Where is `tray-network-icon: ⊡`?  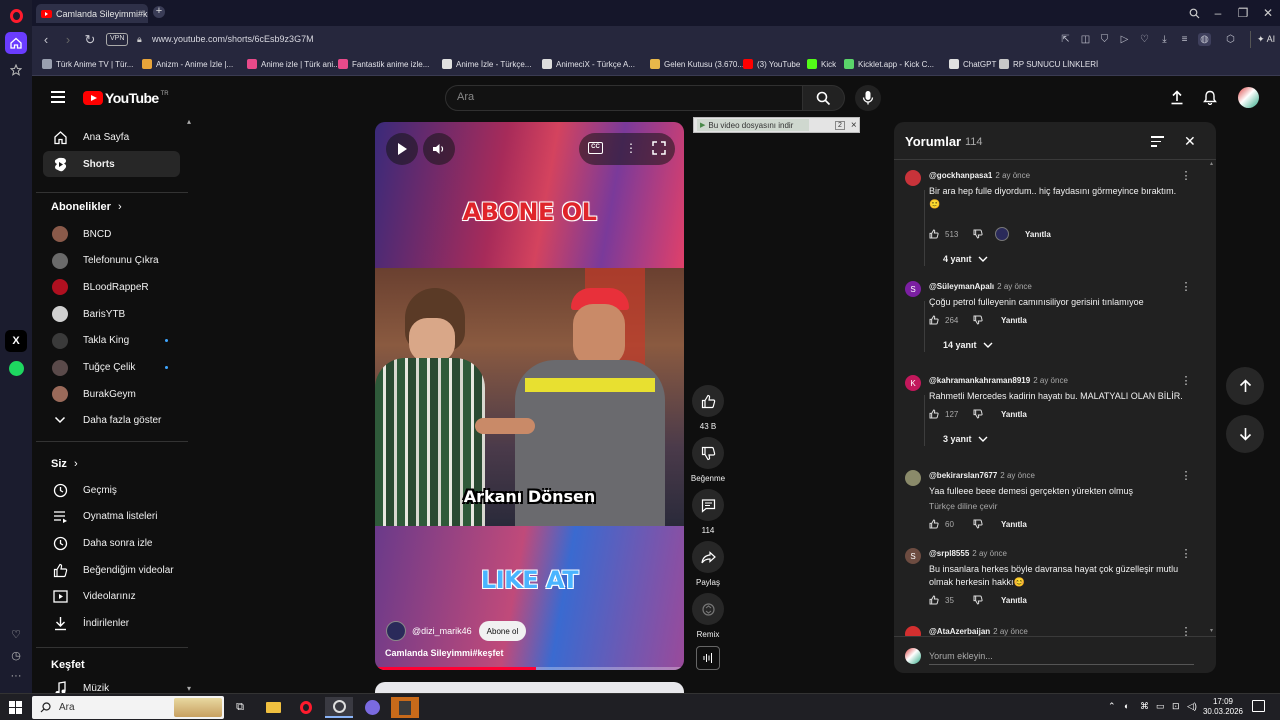 tray-network-icon: ⊡ is located at coordinates (1176, 706).